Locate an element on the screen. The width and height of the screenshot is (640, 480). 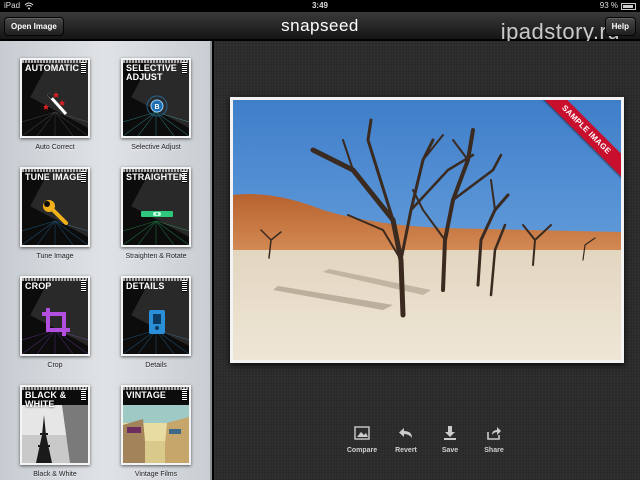
filter-caption: Crop is located at coordinates (55, 365).